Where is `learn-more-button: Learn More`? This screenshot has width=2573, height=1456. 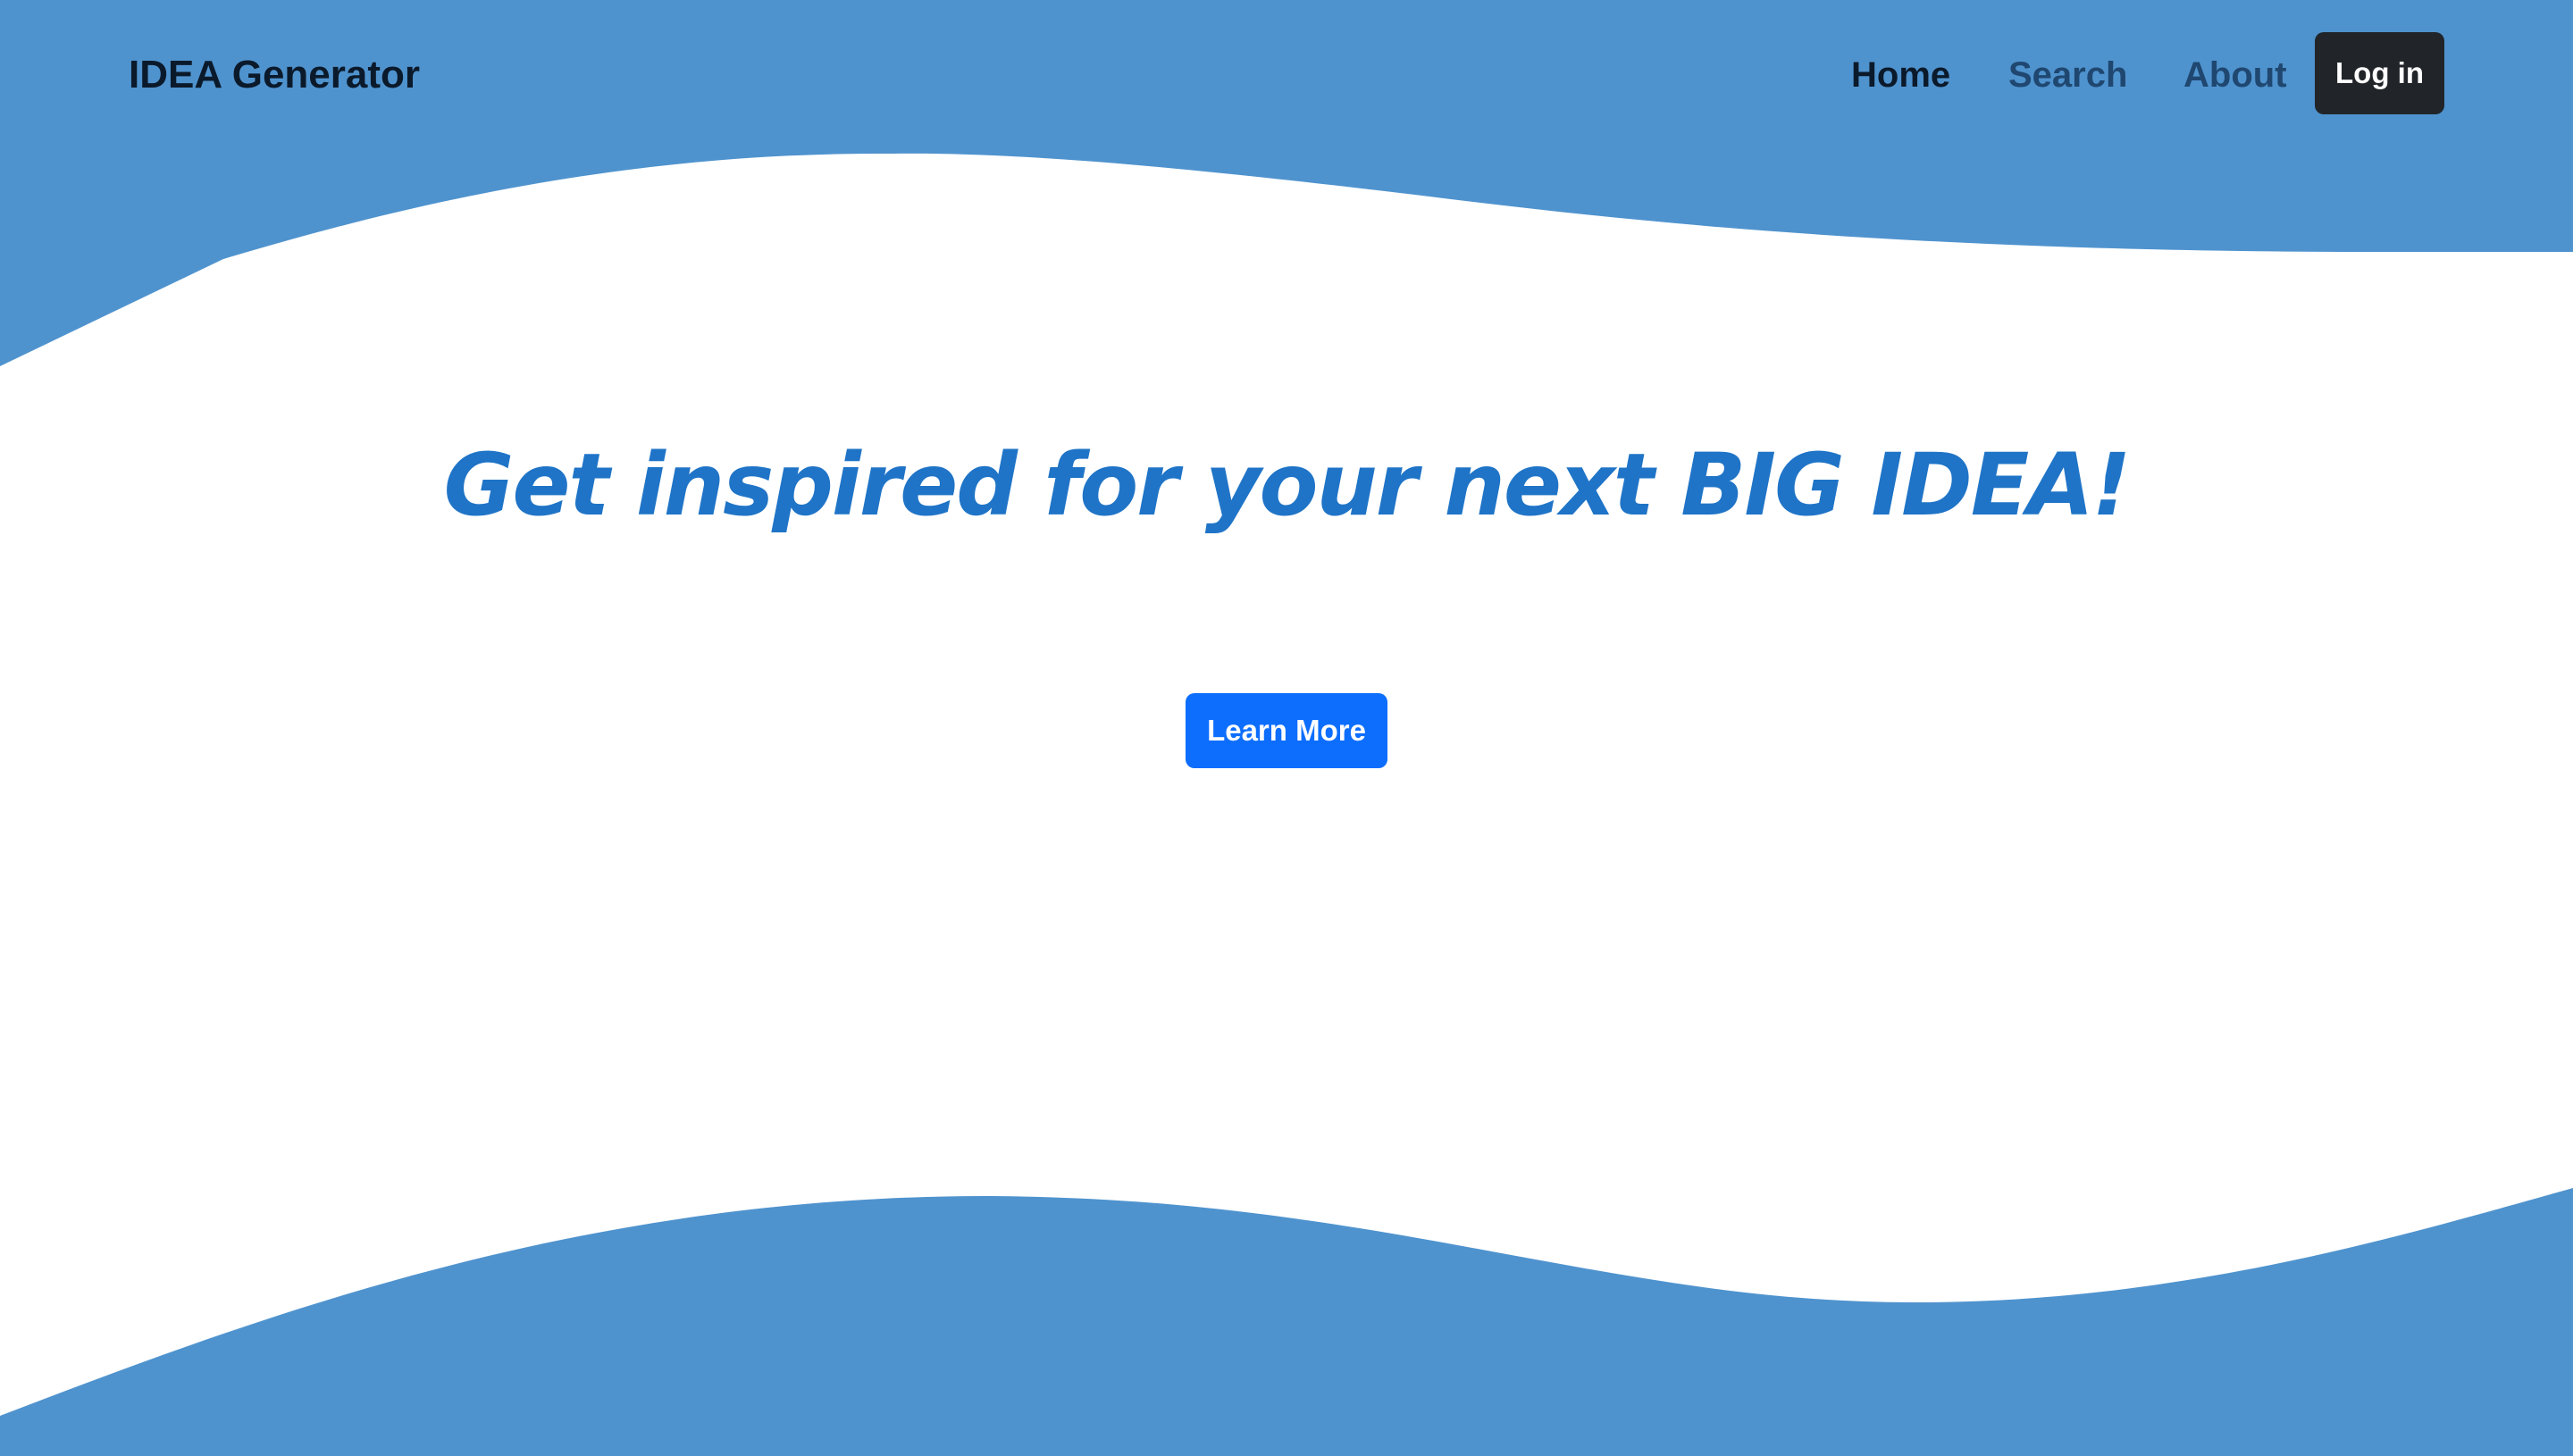
learn-more-button: Learn More is located at coordinates (1286, 730).